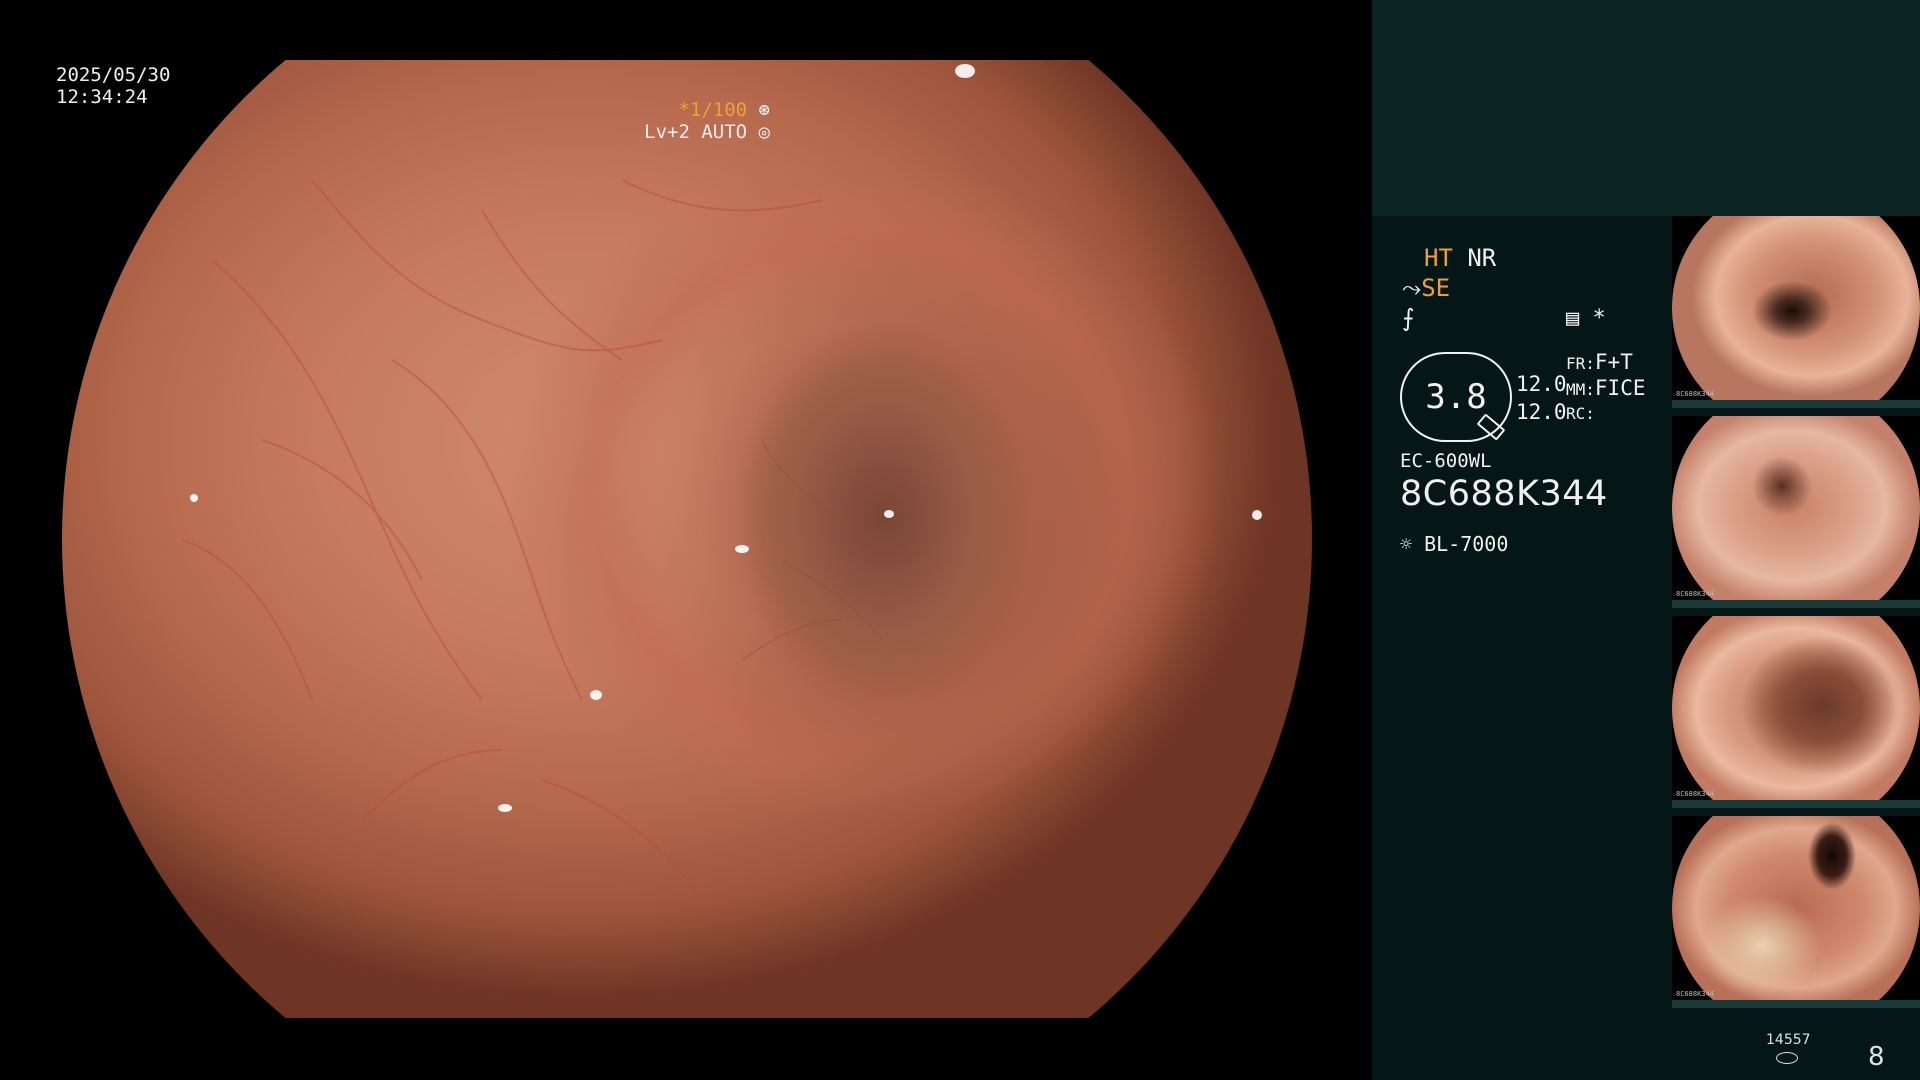  What do you see at coordinates (1541, 398) in the screenshot?
I see `numeric-values: 12.0 12.0` at bounding box center [1541, 398].